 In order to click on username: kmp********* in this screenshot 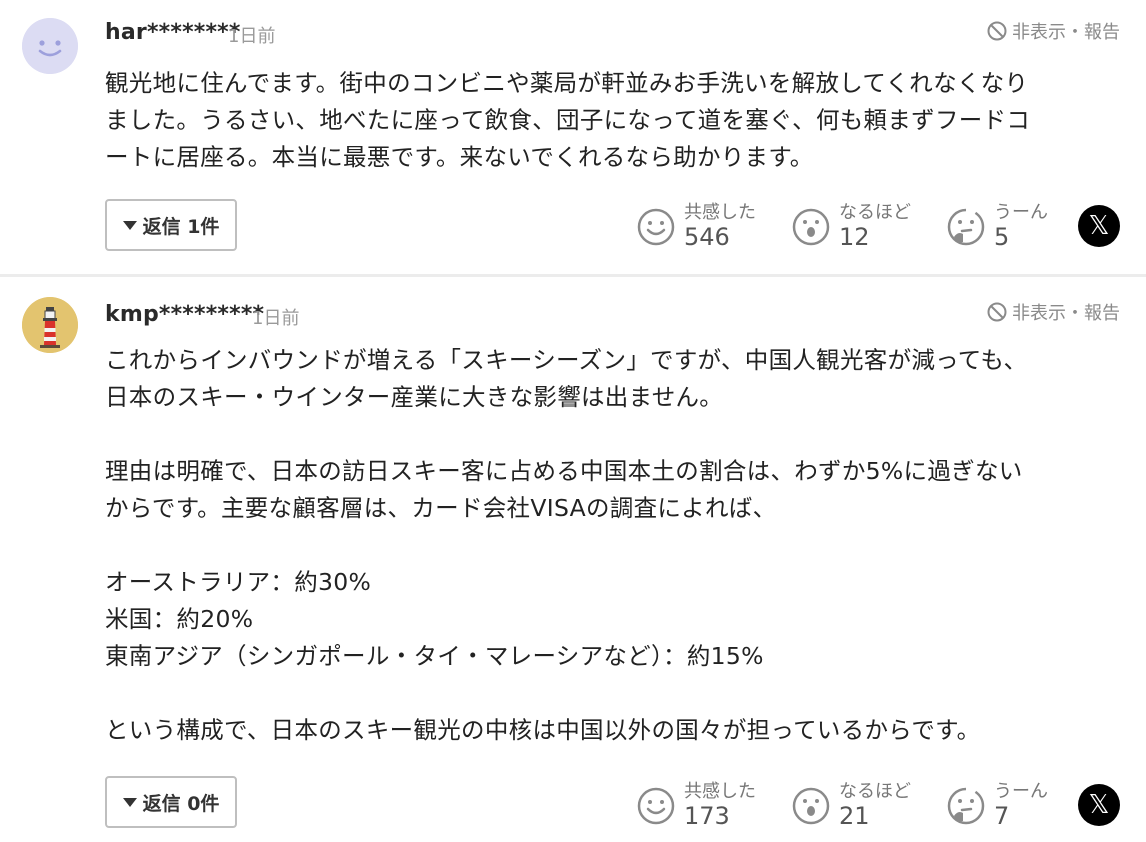, I will do `click(184, 314)`.